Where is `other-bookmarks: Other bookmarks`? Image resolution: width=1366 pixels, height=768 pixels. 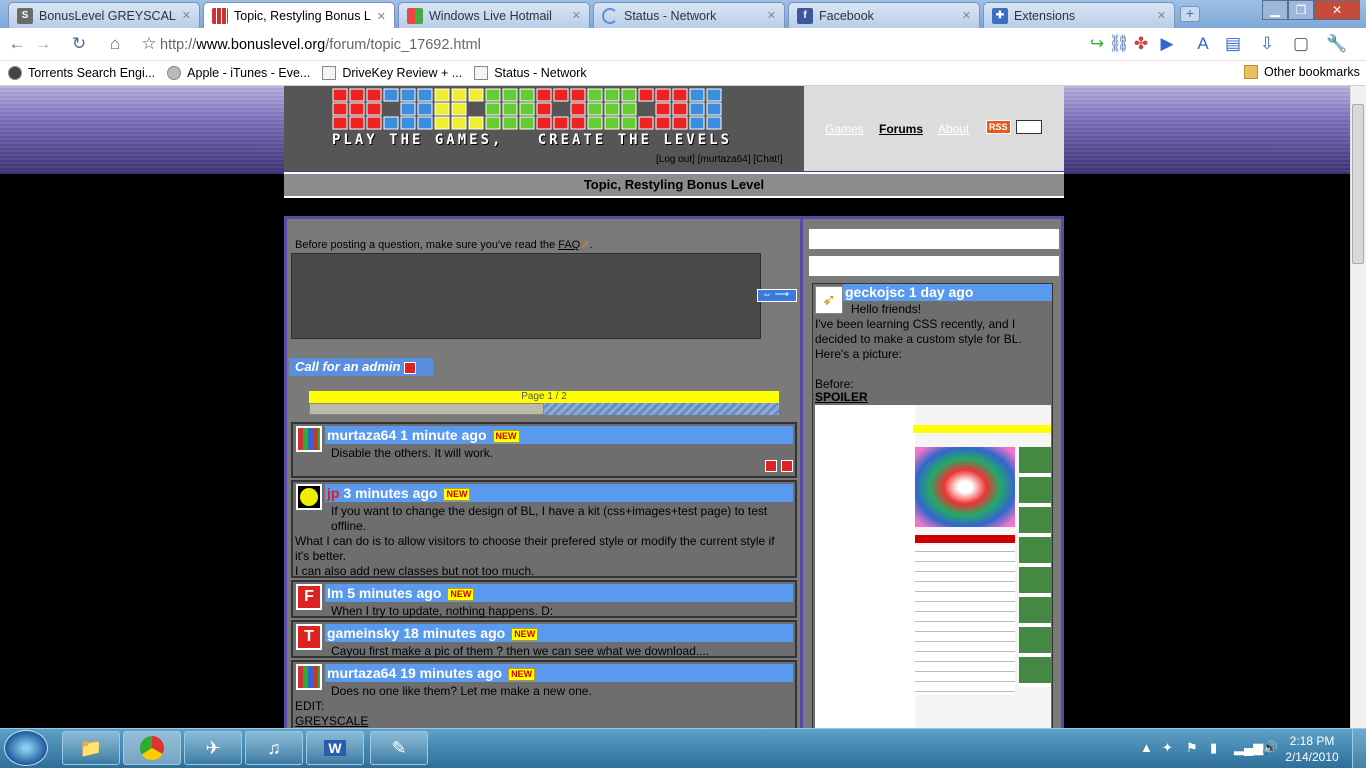 other-bookmarks: Other bookmarks is located at coordinates (1302, 72).